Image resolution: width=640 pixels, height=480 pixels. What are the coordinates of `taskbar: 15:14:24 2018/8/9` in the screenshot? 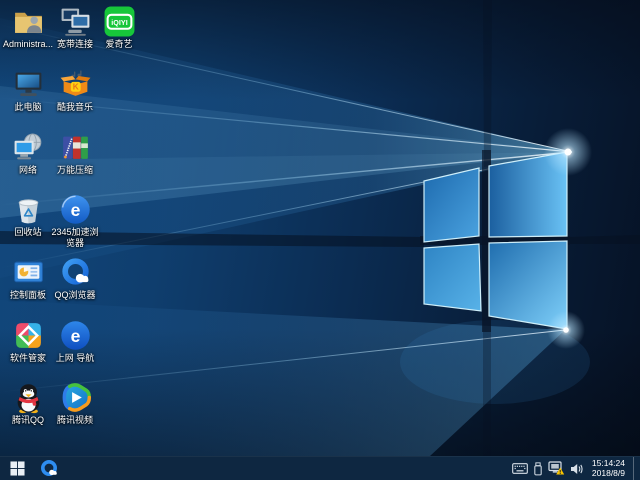 It's located at (320, 468).